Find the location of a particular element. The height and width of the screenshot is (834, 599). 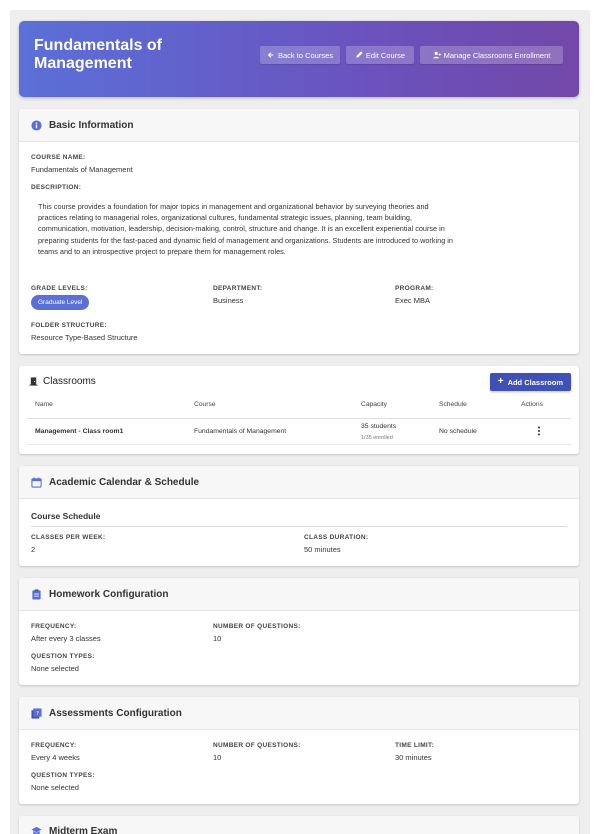

section-title: Midterm Exam is located at coordinates (83, 830).